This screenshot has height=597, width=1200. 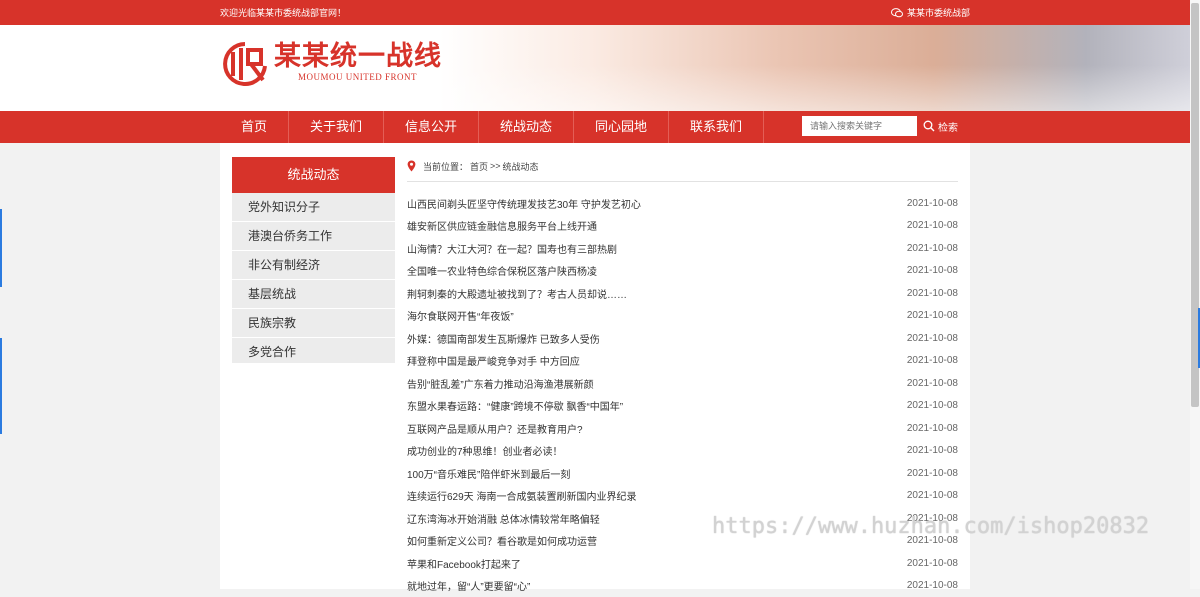 I want to click on article-title: 苹果和Facebook打起来了, so click(x=464, y=563).